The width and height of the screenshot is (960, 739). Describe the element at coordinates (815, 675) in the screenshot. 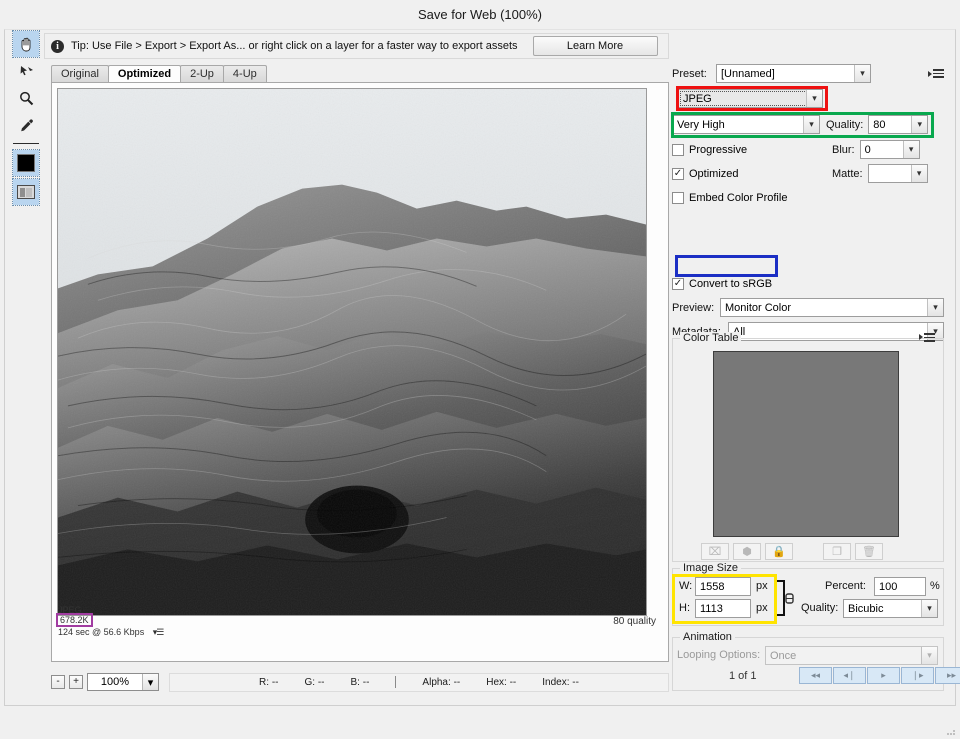

I see `first-frame-button: ◂◂` at that location.